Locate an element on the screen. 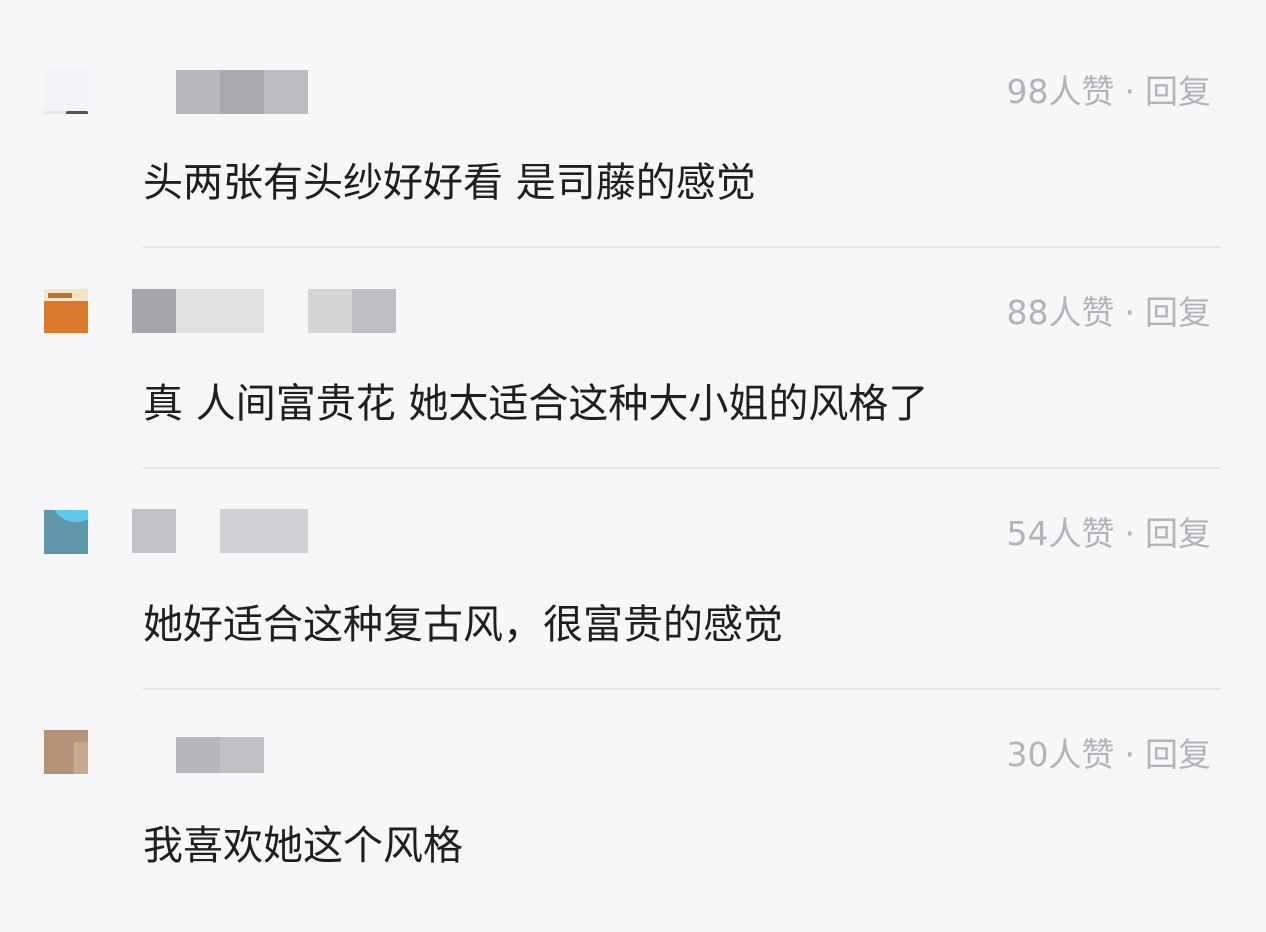 The height and width of the screenshot is (932, 1266). comment-meta: 98人赞 · 回复 is located at coordinates (1109, 92).